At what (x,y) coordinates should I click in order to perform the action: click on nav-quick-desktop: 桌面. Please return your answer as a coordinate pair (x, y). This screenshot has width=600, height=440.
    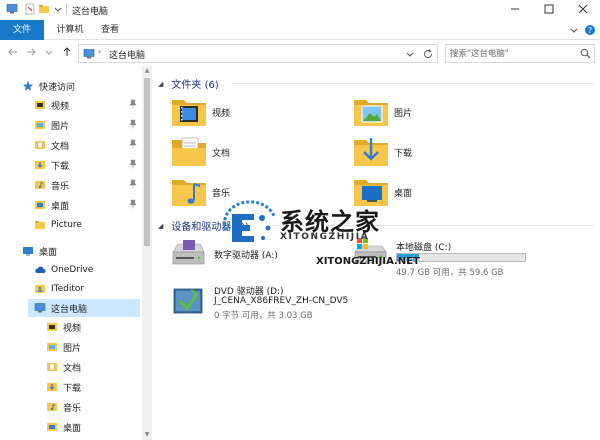
    Looking at the image, I should click on (88, 205).